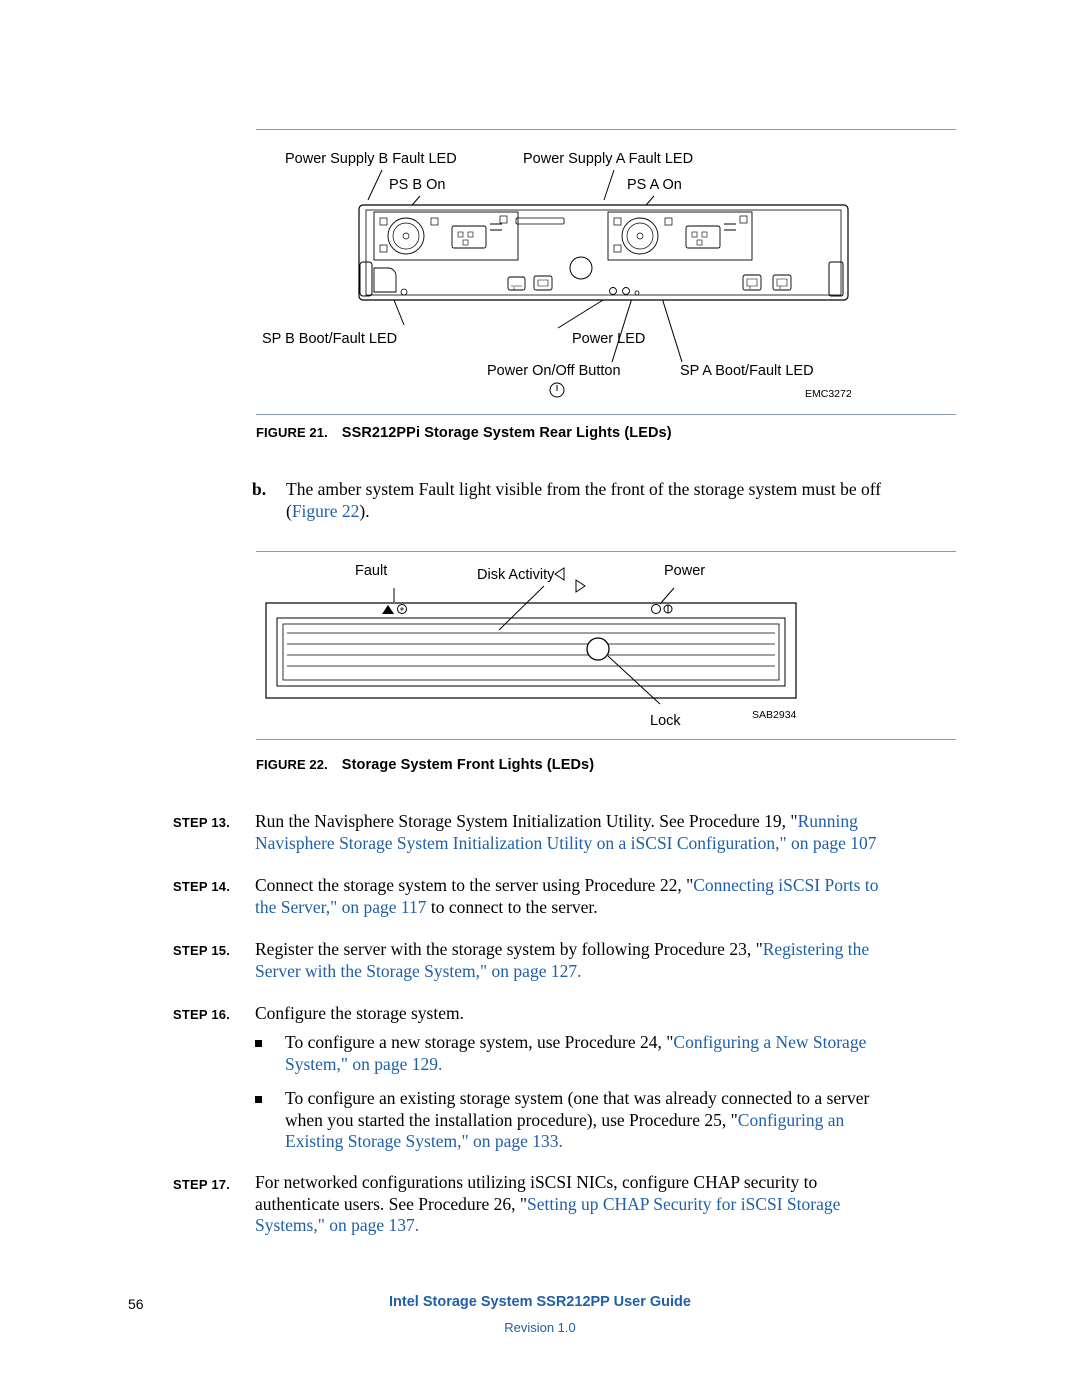  What do you see at coordinates (606, 739) in the screenshot?
I see `figure-22-bottom-rule` at bounding box center [606, 739].